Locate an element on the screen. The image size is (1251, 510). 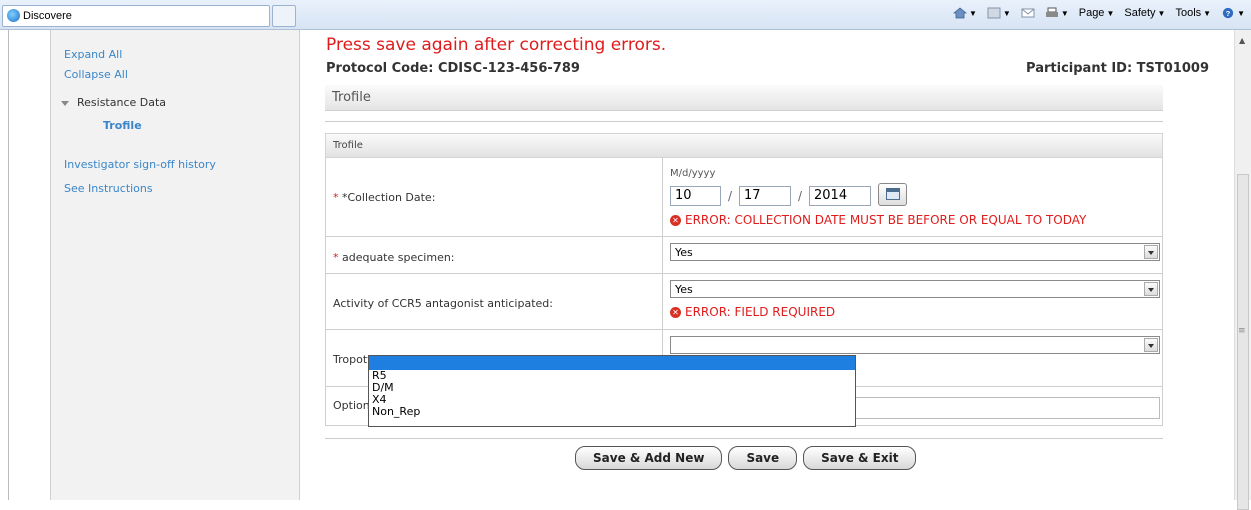
browser-toolbar: Discovere ▼ ▼ ▼ Page ▼ Safety ▼ Tools ▼ ? ▼ is located at coordinates (625, 15).